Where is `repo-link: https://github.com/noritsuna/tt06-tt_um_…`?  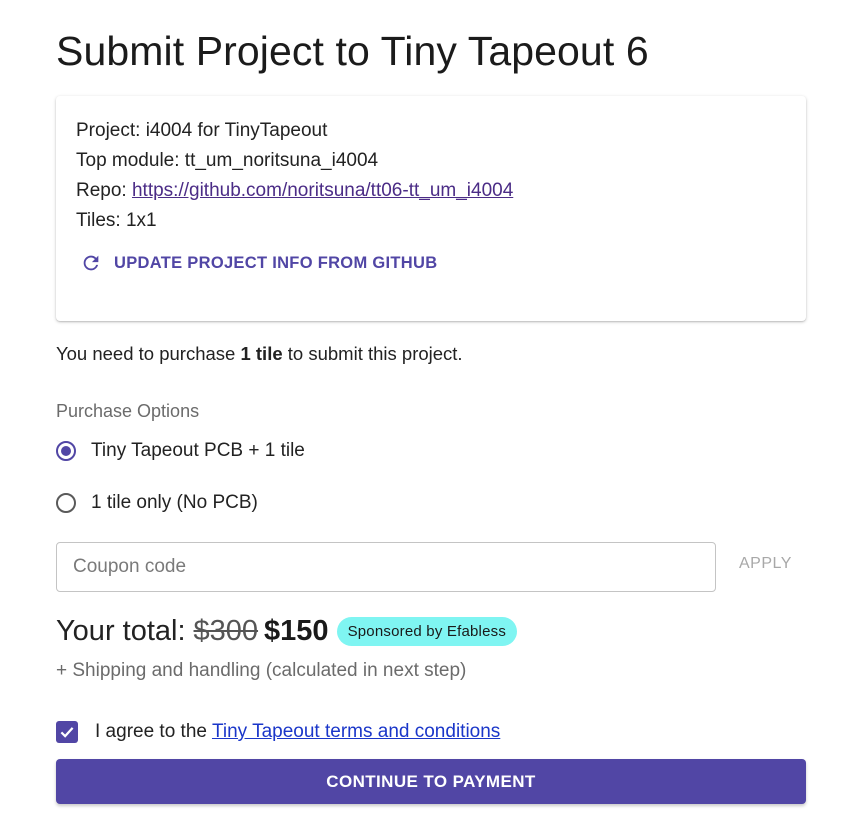 repo-link: https://github.com/noritsuna/tt06-tt_um_… is located at coordinates (322, 190).